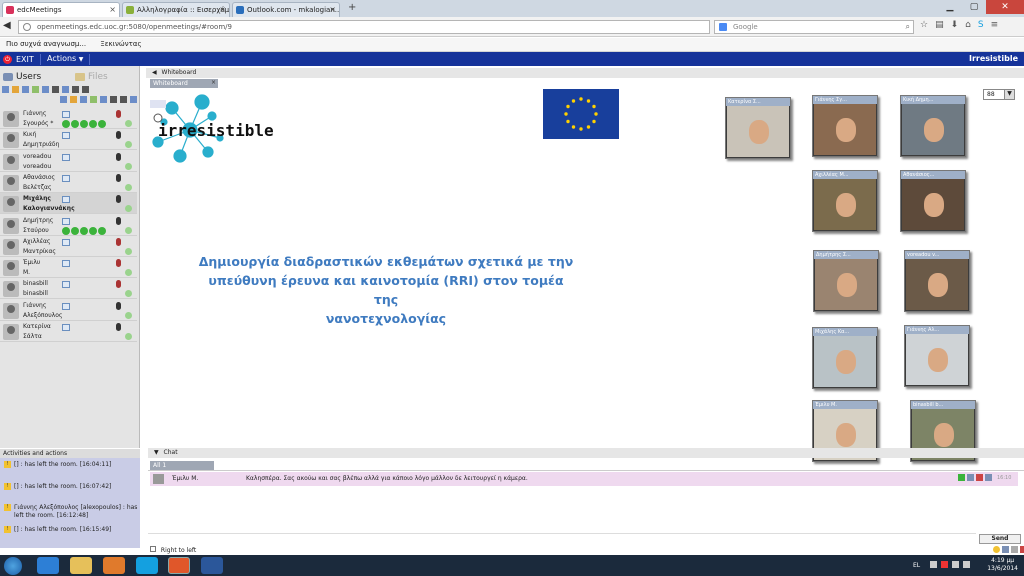 This screenshot has width=1024, height=576. I want to click on tray-up-icon, so click(933, 564).